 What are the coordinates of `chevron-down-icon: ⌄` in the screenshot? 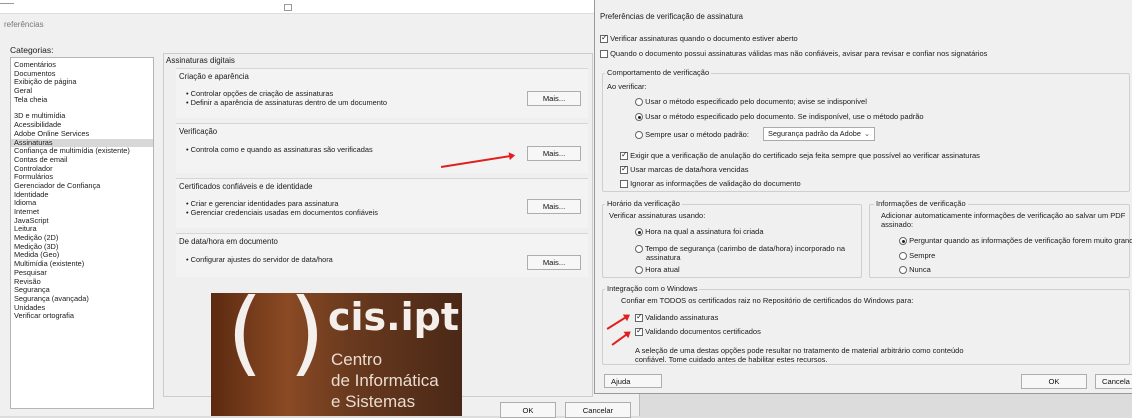 It's located at (866, 133).